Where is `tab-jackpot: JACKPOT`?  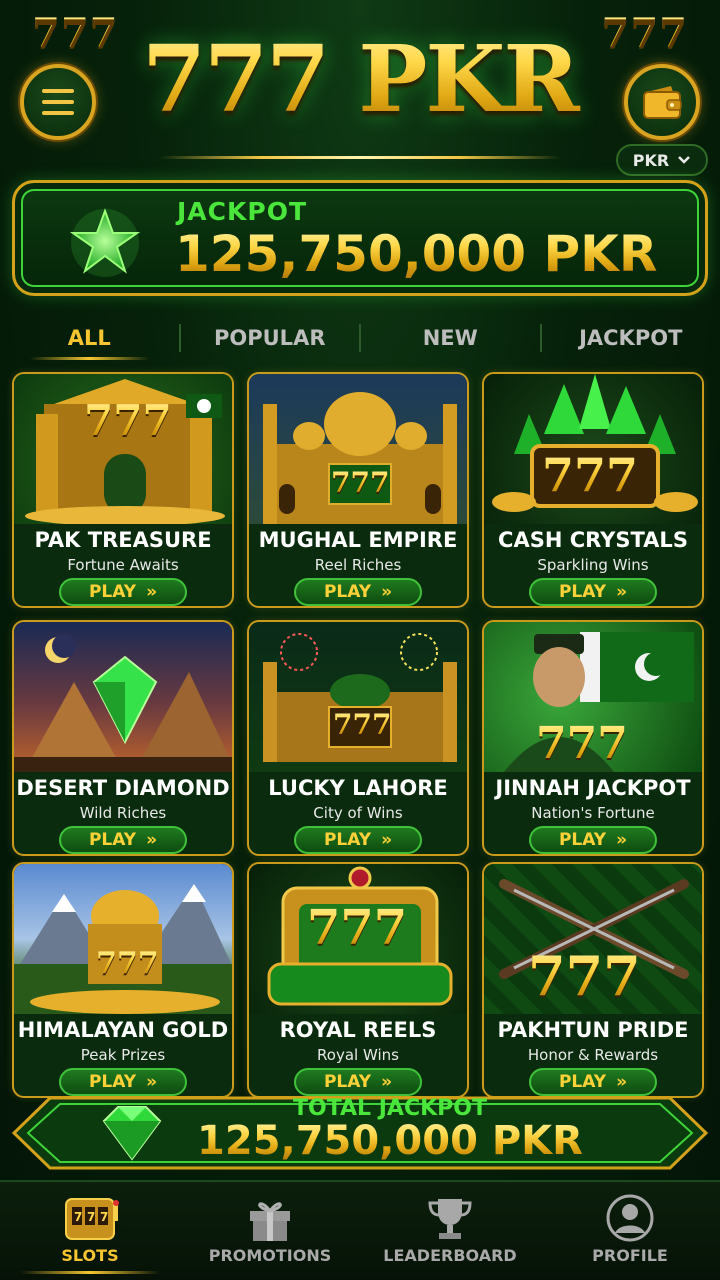
tab-jackpot: JACKPOT is located at coordinates (631, 338).